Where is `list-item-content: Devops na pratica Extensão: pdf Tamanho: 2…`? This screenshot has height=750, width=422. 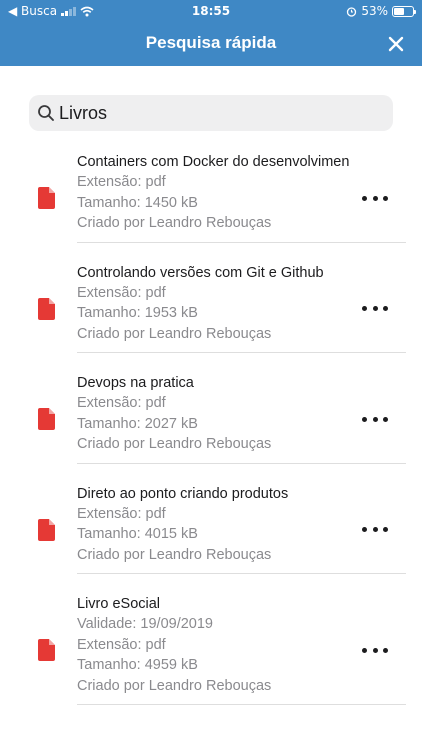 list-item-content: Devops na pratica Extensão: pdf Tamanho: 2… is located at coordinates (241, 418).